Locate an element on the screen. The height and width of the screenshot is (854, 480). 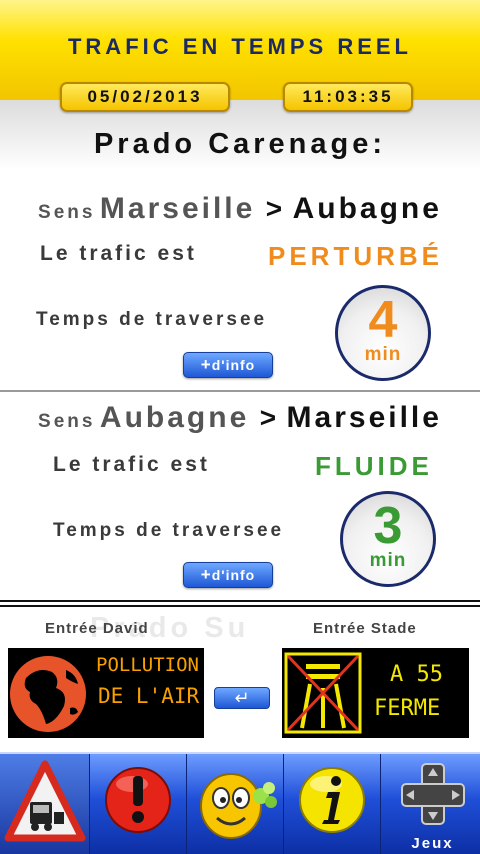
info-icon is located at coordinates (332, 800).